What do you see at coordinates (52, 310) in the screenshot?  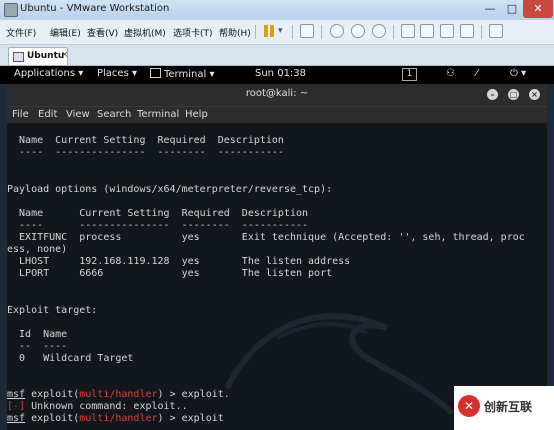 I see `terminal-line: Exploit target:` at bounding box center [52, 310].